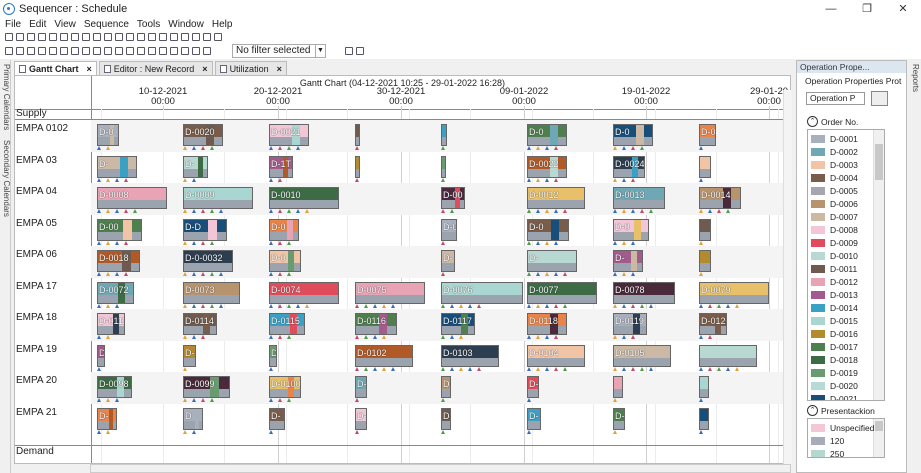 This screenshot has width=921, height=473. What do you see at coordinates (834, 294) in the screenshot?
I see `legend-item: D-0013` at bounding box center [834, 294].